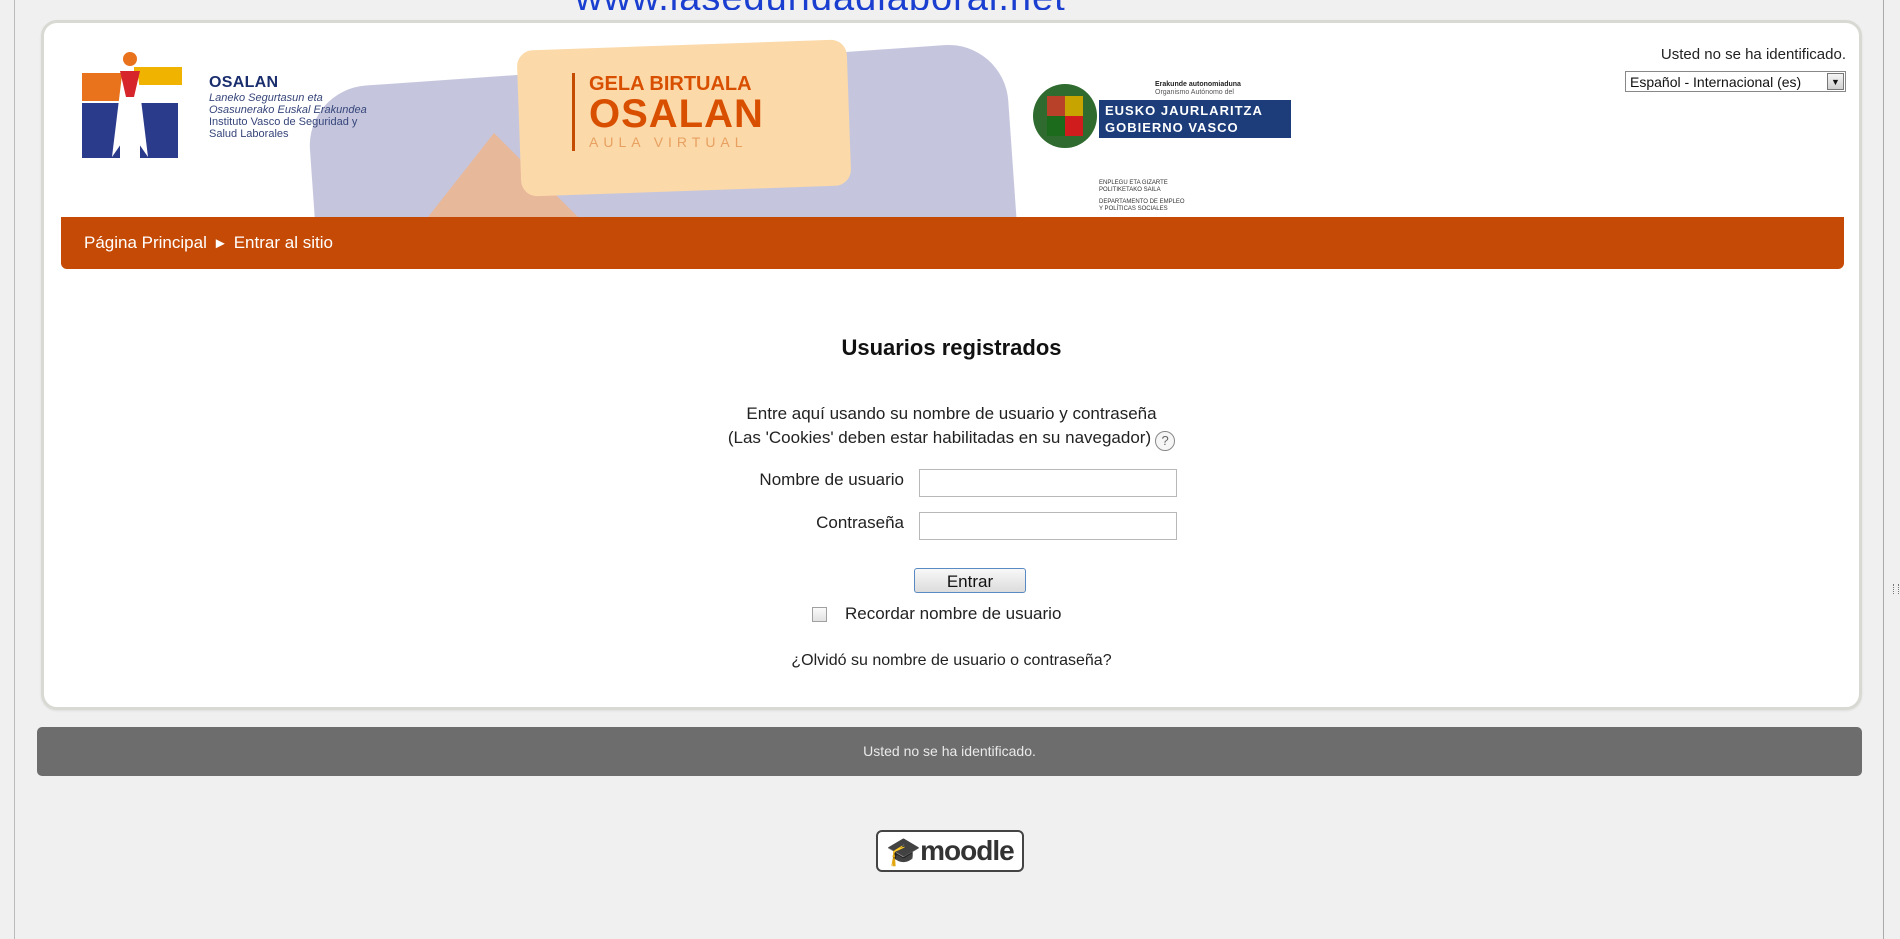  What do you see at coordinates (1198, 84) in the screenshot?
I see `gov-small-text: Erakunde autonomiaduna` at bounding box center [1198, 84].